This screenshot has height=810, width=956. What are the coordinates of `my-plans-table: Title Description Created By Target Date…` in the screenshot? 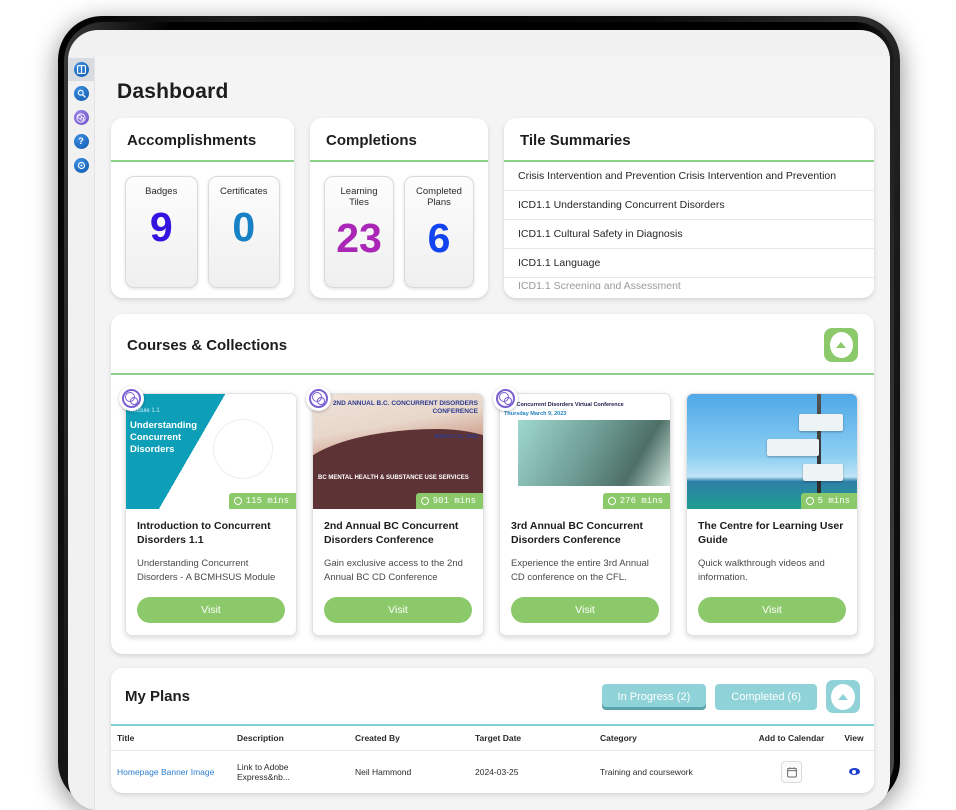 It's located at (492, 759).